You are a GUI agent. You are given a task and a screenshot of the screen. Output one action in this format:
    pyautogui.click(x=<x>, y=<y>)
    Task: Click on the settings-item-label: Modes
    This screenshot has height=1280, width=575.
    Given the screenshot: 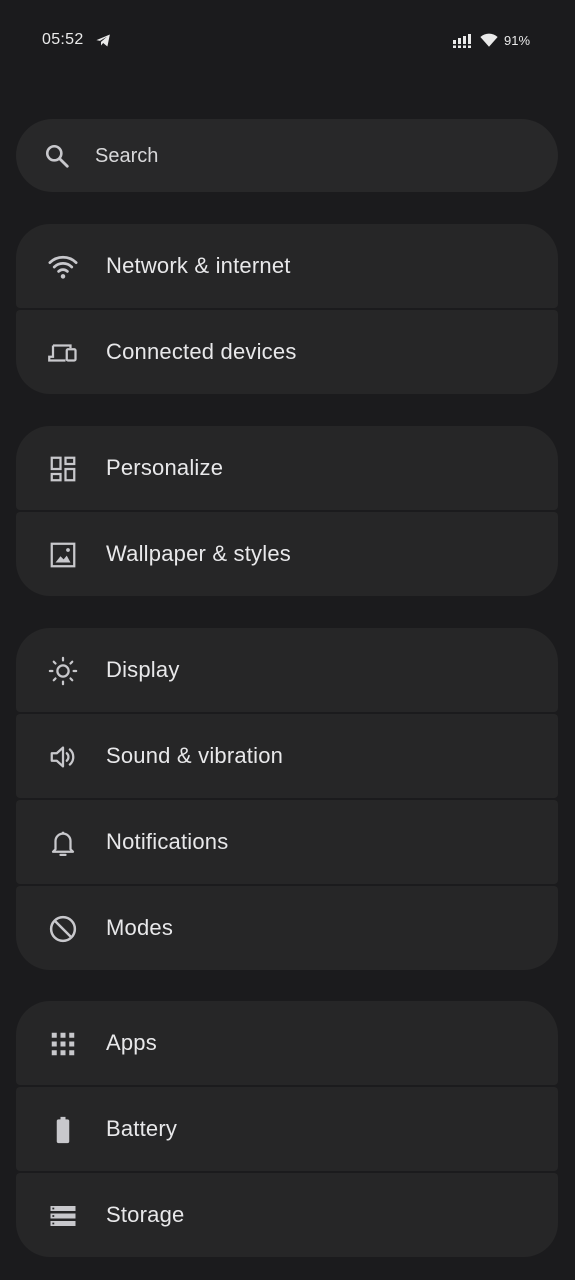 What is the action you would take?
    pyautogui.click(x=140, y=927)
    